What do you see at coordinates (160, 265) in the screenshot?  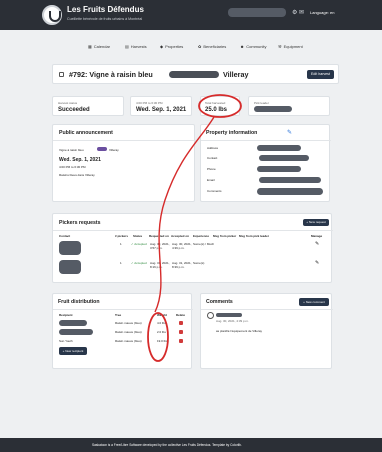 I see `row2-requested: Aug. 31, 2021, 8:16 p.m.` at bounding box center [160, 265].